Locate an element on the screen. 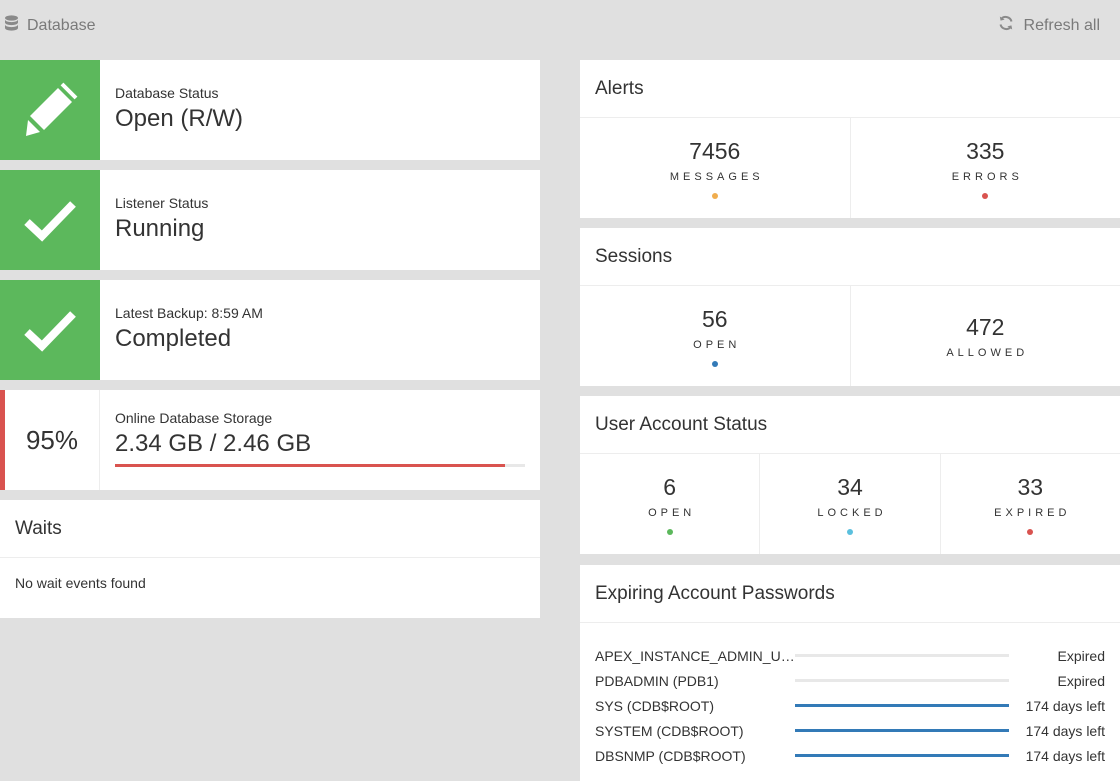 This screenshot has height=781, width=1120. storage-value: 2.34 GB / 2.46 GB is located at coordinates (213, 443).